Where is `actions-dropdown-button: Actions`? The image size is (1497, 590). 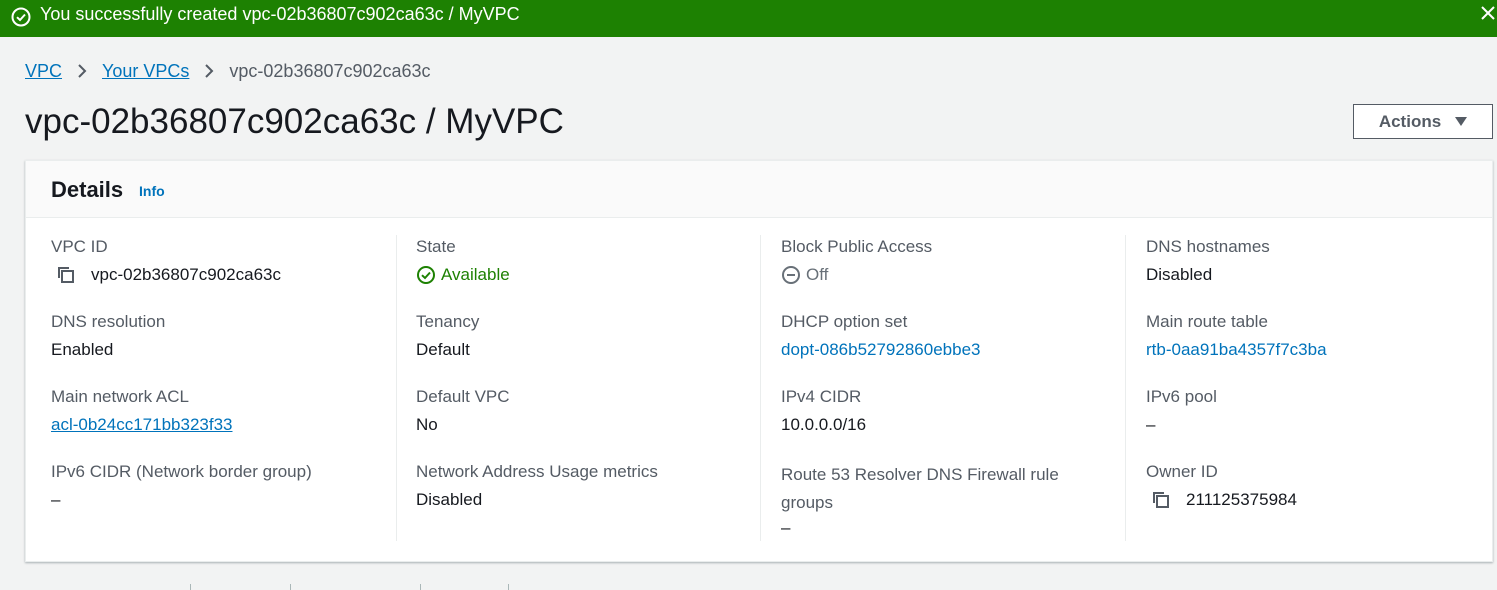
actions-dropdown-button: Actions is located at coordinates (1423, 121).